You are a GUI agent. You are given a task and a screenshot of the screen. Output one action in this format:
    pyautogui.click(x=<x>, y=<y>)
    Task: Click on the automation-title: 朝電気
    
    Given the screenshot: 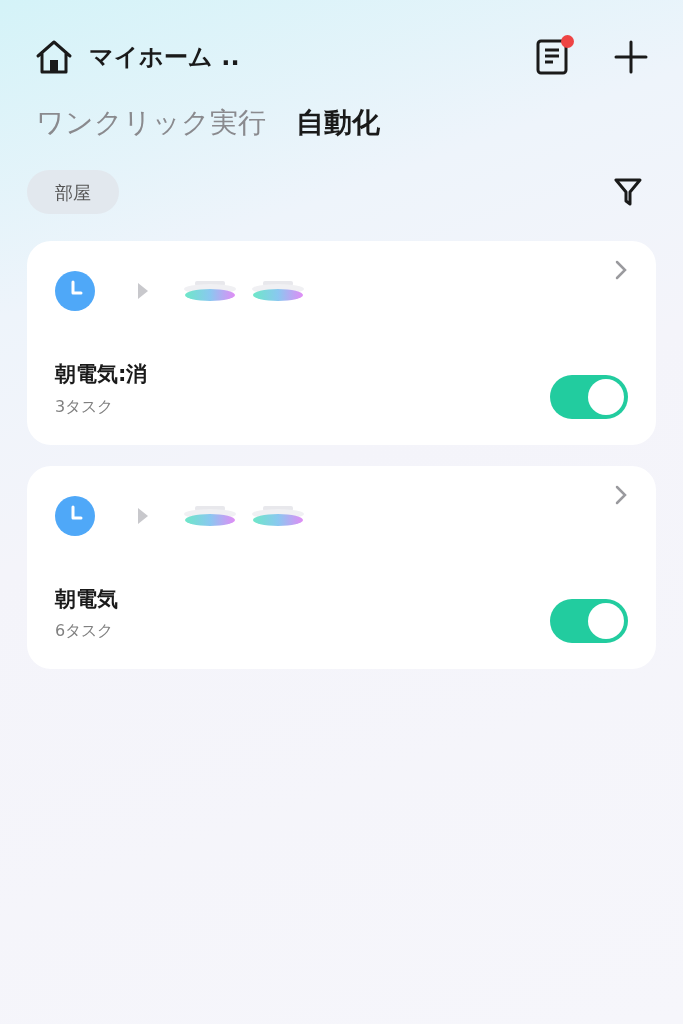 What is the action you would take?
    pyautogui.click(x=86, y=599)
    